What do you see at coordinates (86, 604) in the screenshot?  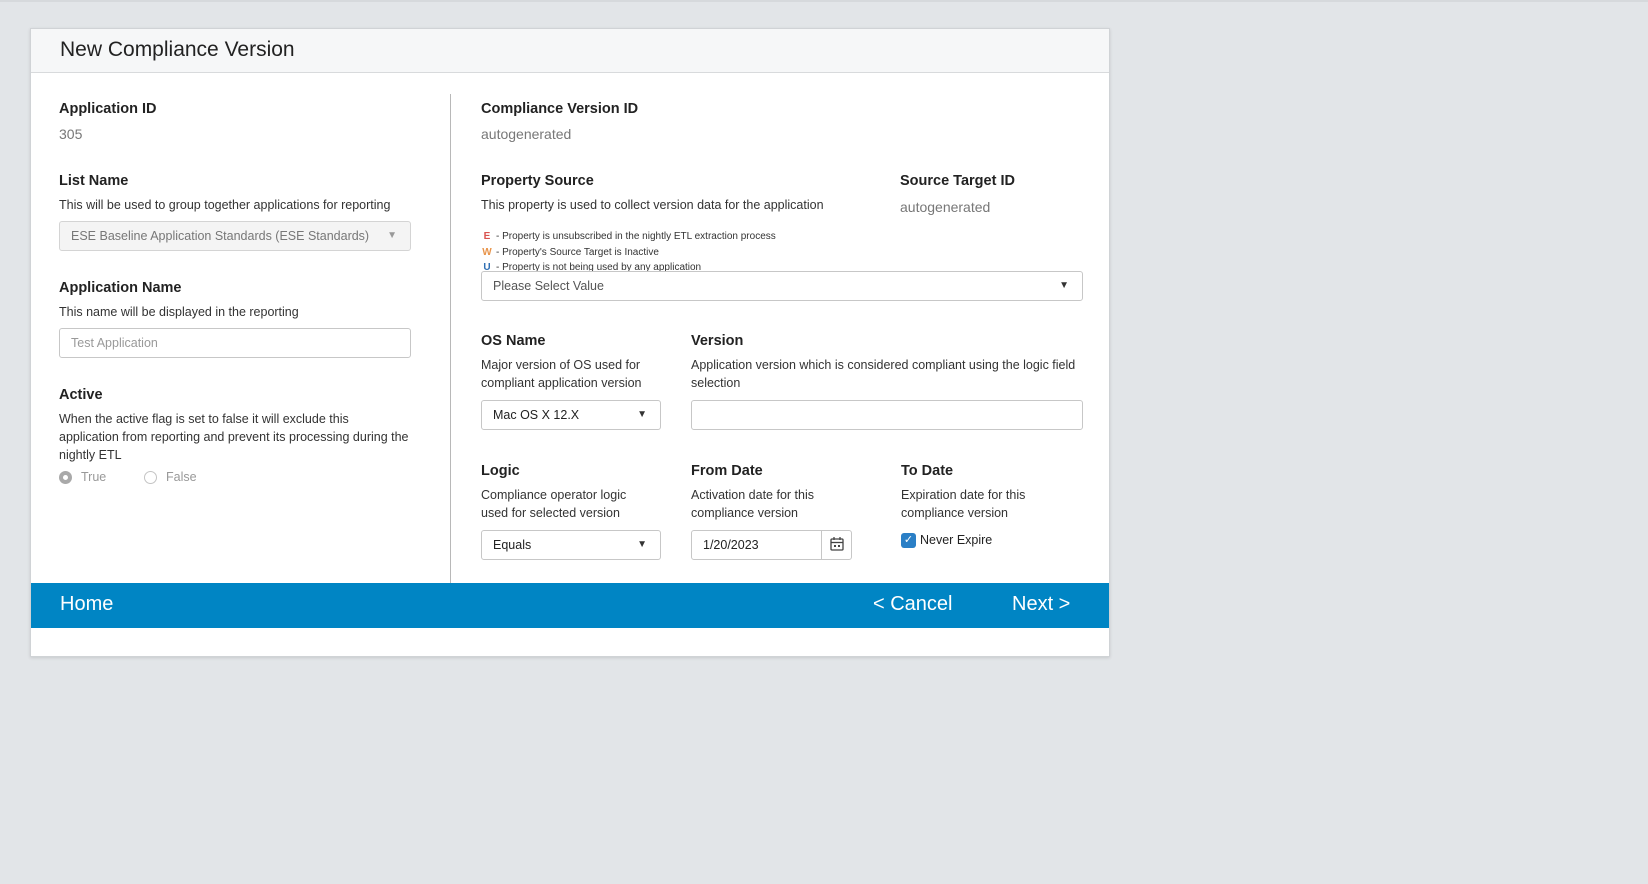 I see `home-link: Home` at bounding box center [86, 604].